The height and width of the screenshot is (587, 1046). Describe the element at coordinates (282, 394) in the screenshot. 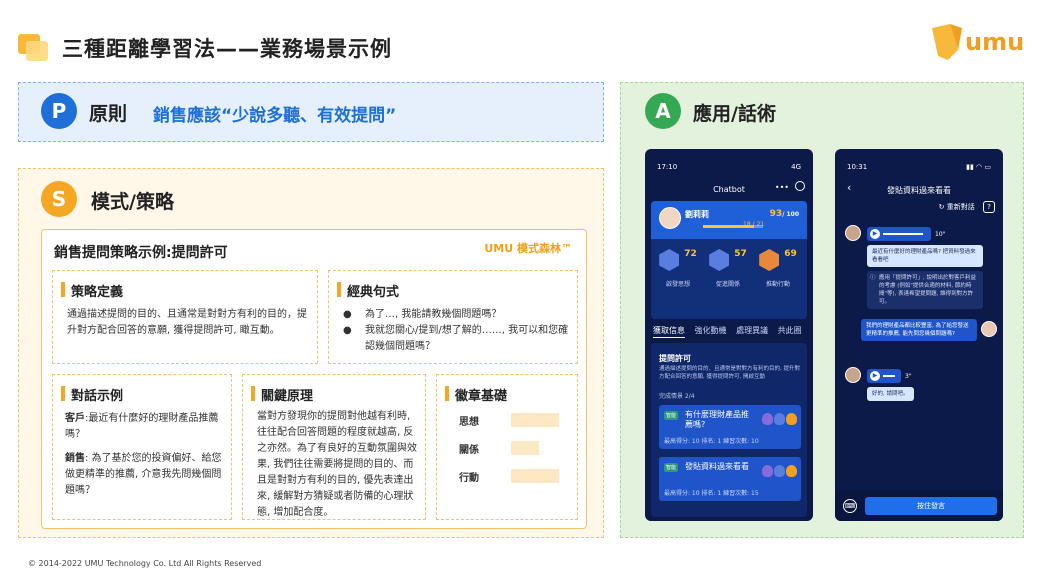

I see `key-title: 關鍵原理` at that location.